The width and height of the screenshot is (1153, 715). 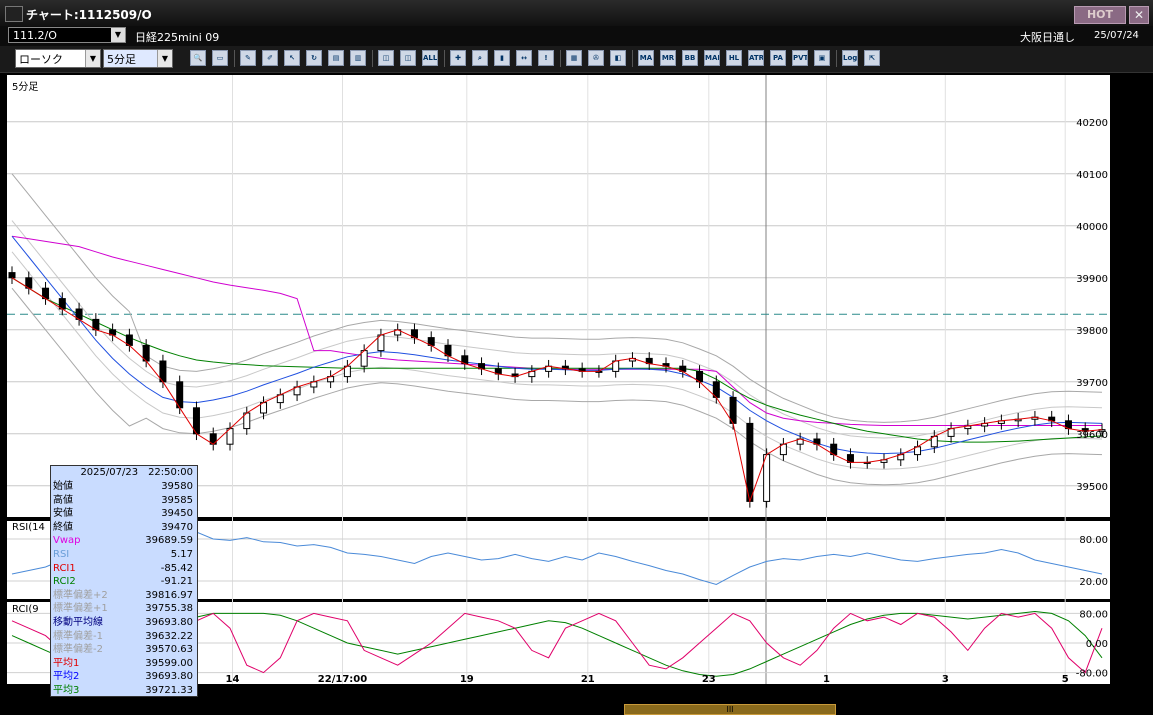 I want to click on app-icon, so click(x=14, y=14).